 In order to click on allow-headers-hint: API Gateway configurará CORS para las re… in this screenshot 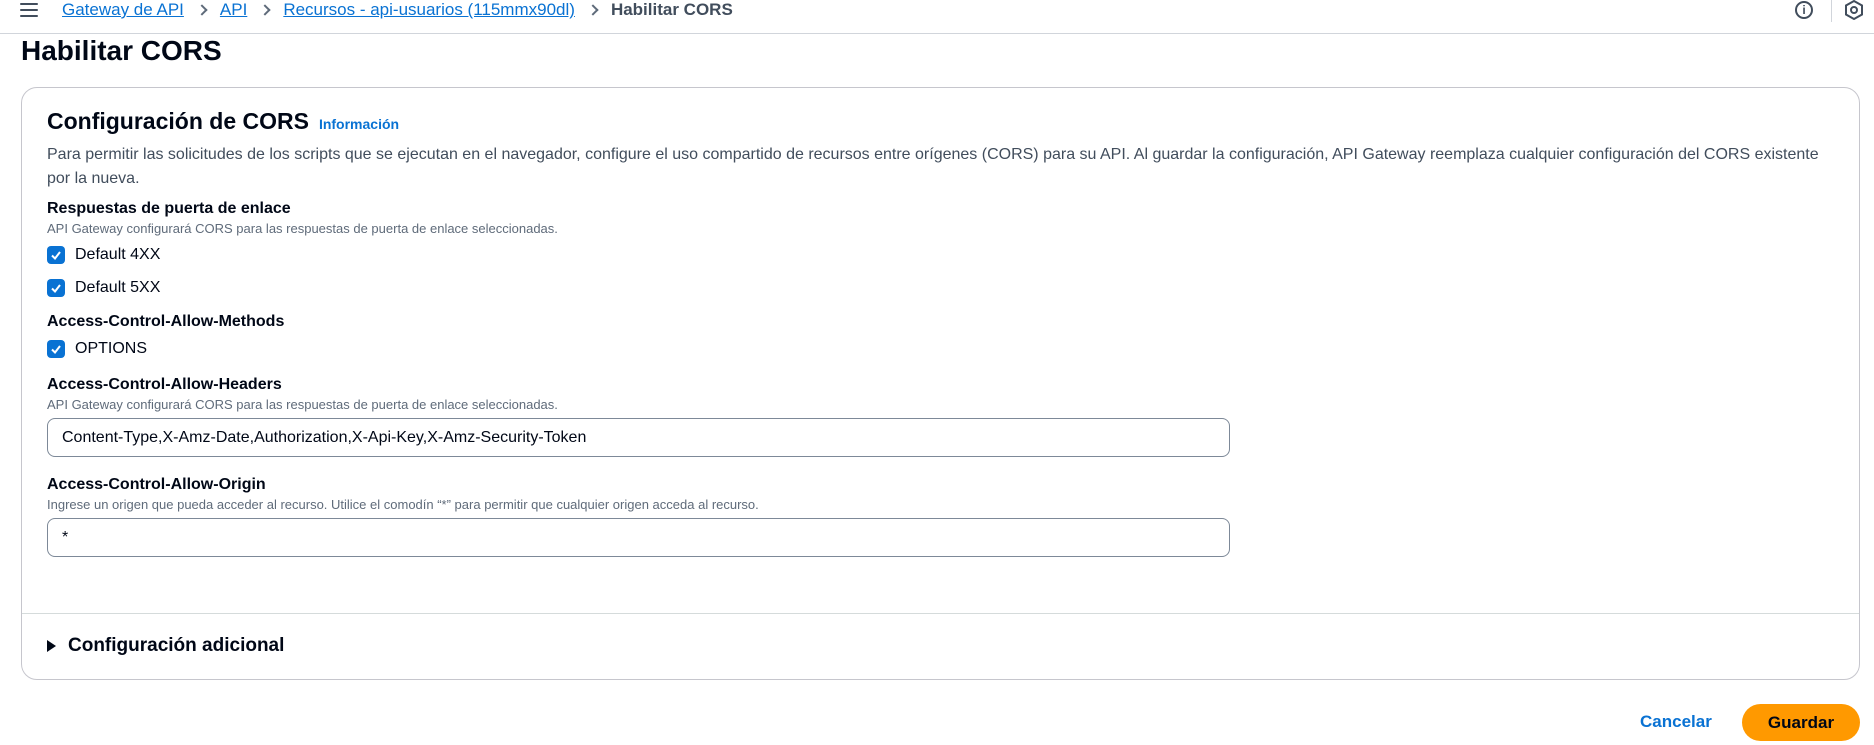, I will do `click(302, 404)`.